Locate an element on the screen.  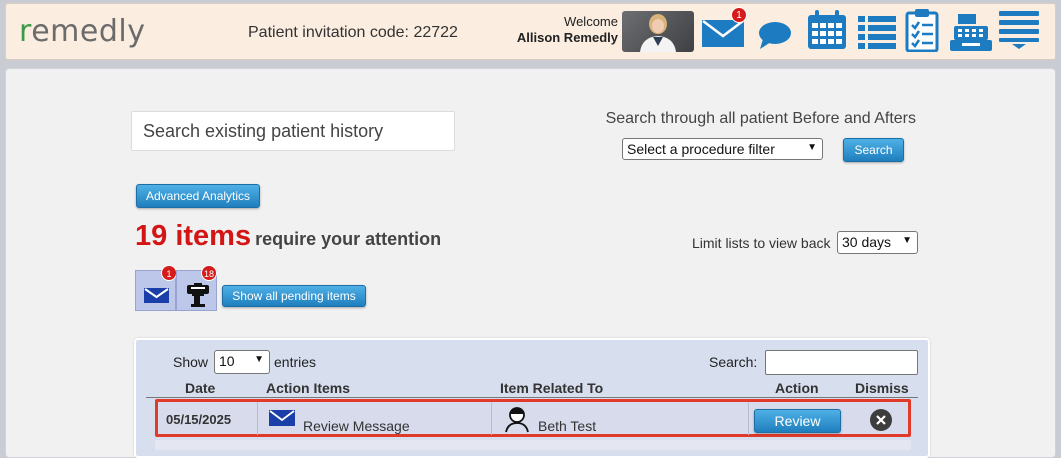
welcome-label: Welcome is located at coordinates (591, 21).